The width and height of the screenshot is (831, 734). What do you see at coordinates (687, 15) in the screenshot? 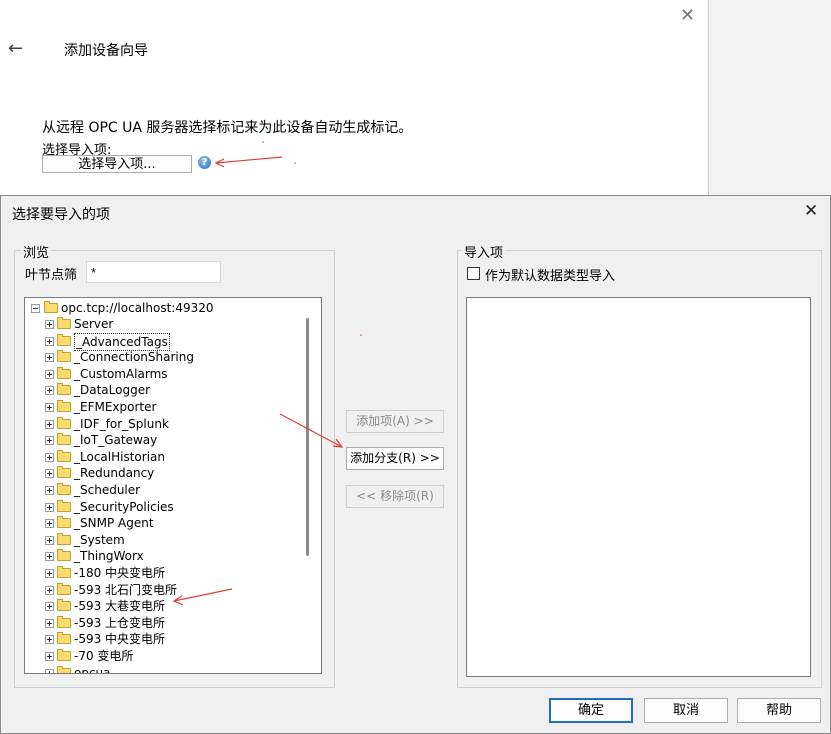
I see `wizard-close-icon: ✕` at bounding box center [687, 15].